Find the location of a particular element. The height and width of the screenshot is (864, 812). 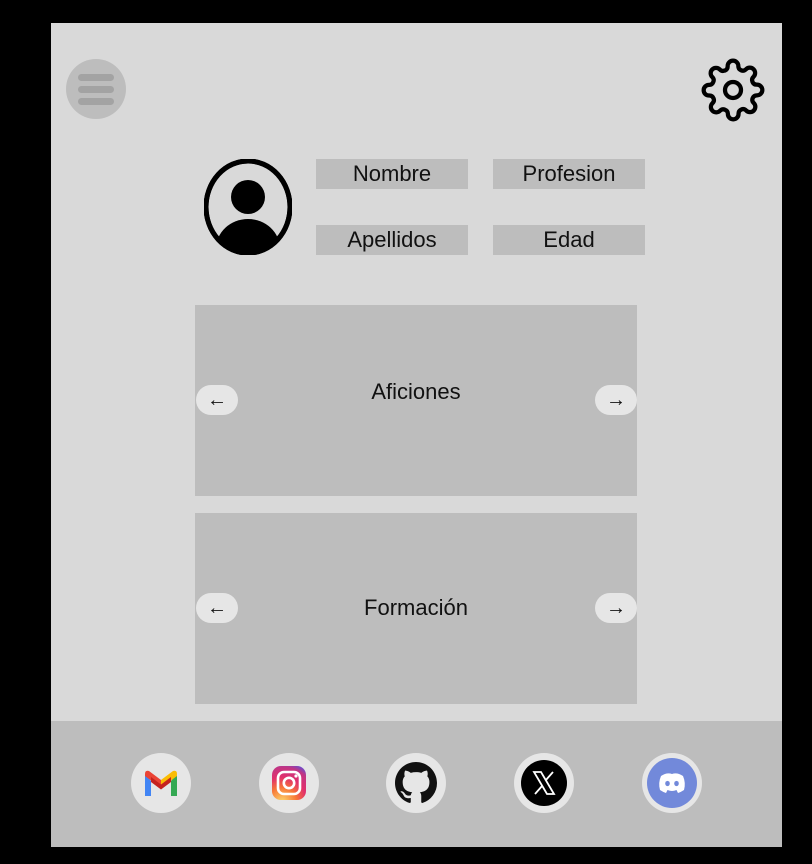

gmail-button is located at coordinates (161, 783).